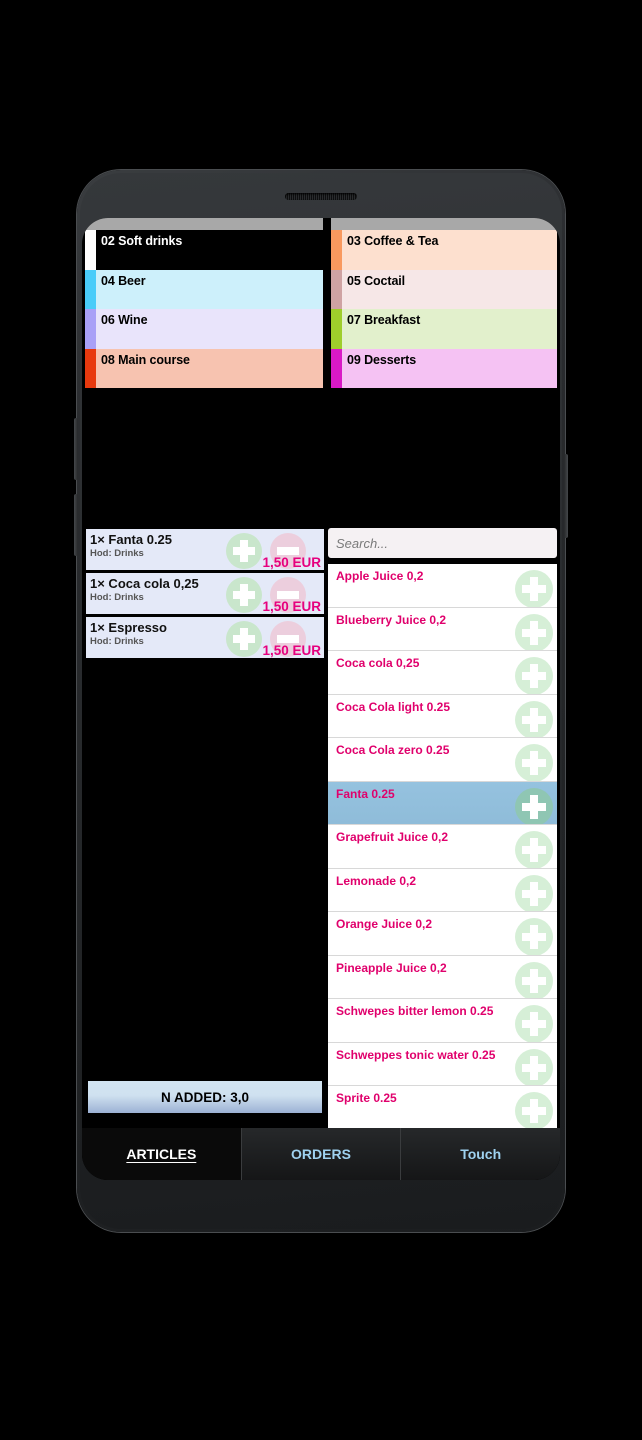  What do you see at coordinates (384, 320) in the screenshot?
I see `category-label: 07 Breakfast` at bounding box center [384, 320].